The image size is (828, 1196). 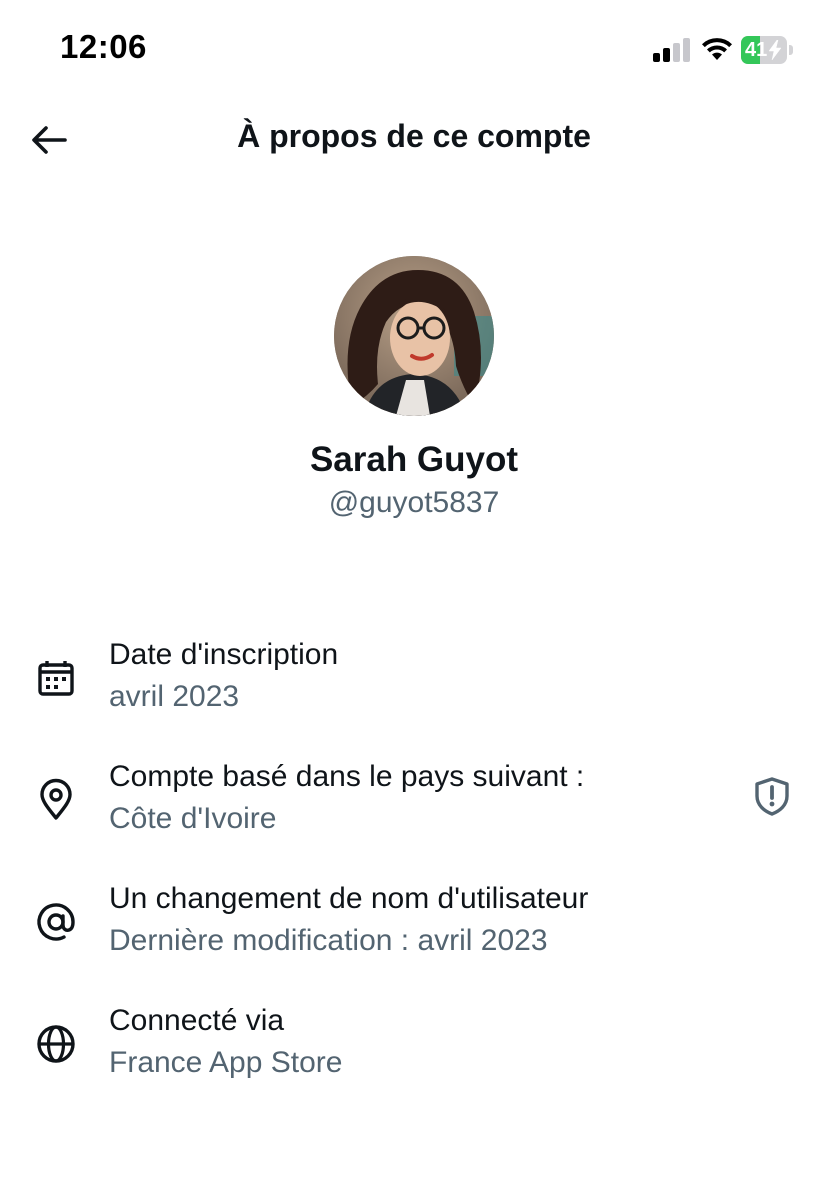 I want to click on at-sign-icon, so click(x=56, y=922).